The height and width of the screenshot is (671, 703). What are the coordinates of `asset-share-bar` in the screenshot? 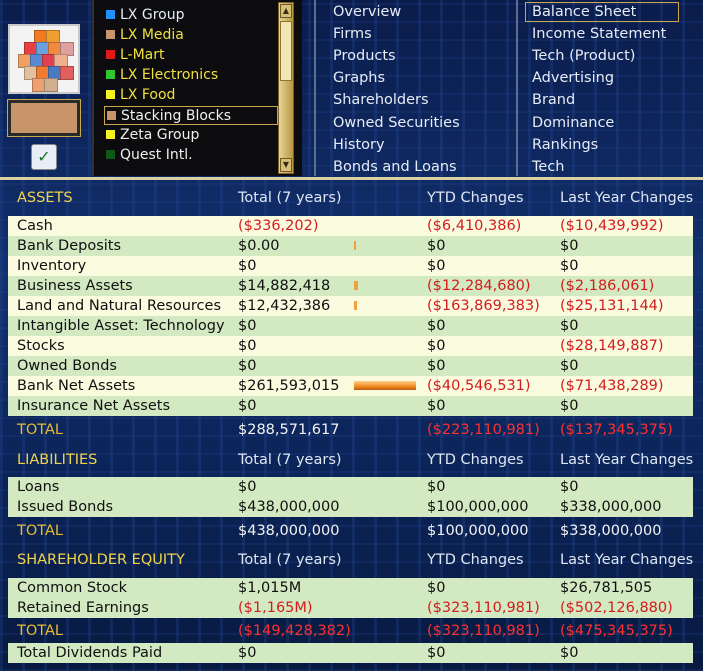 It's located at (355, 245).